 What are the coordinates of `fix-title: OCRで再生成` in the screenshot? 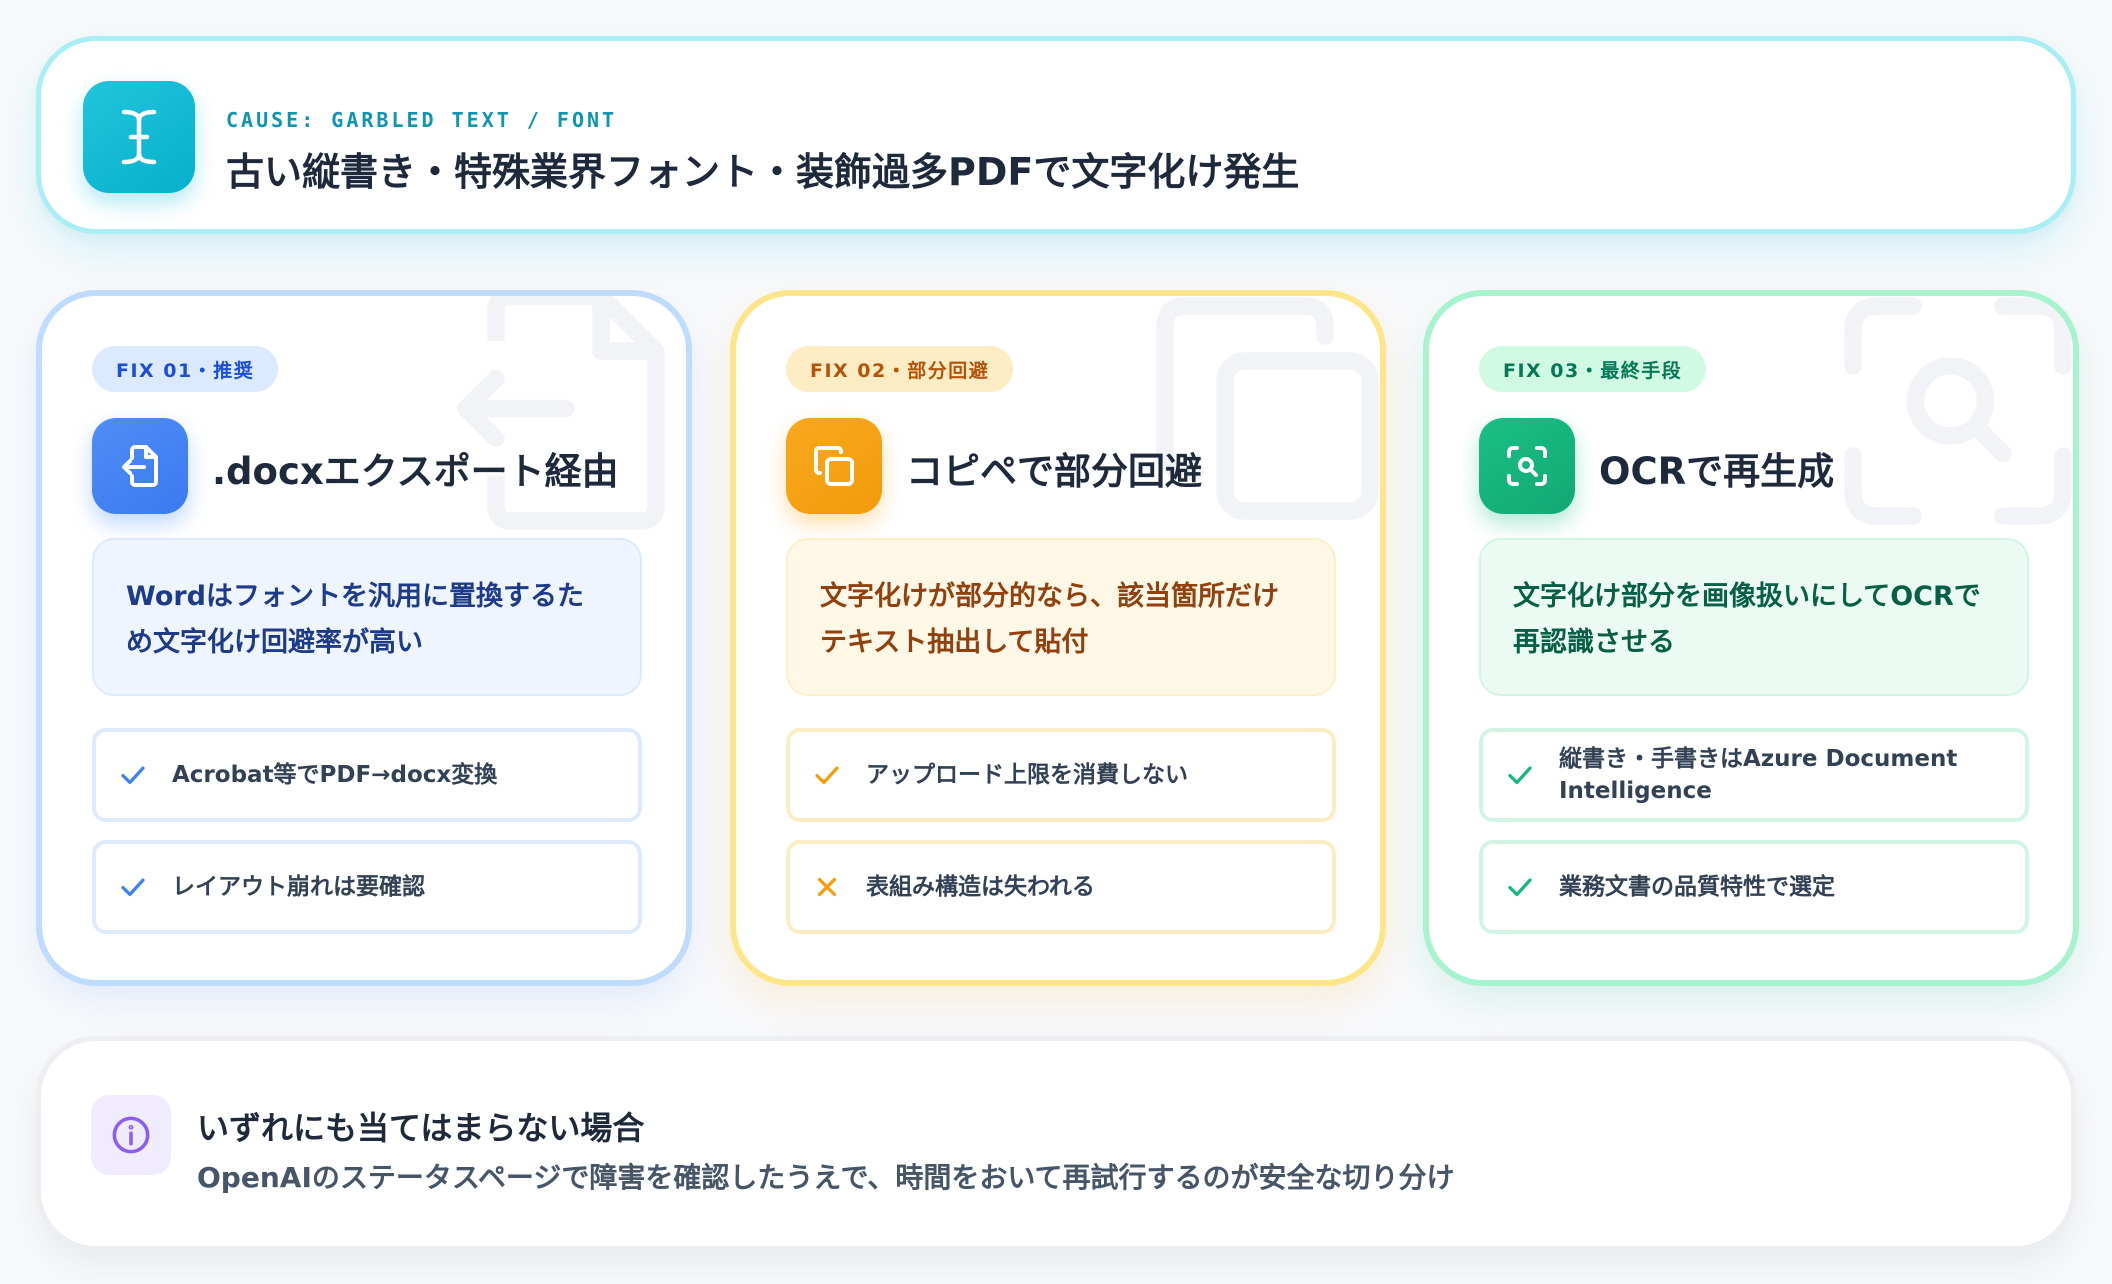 It's located at (1717, 471).